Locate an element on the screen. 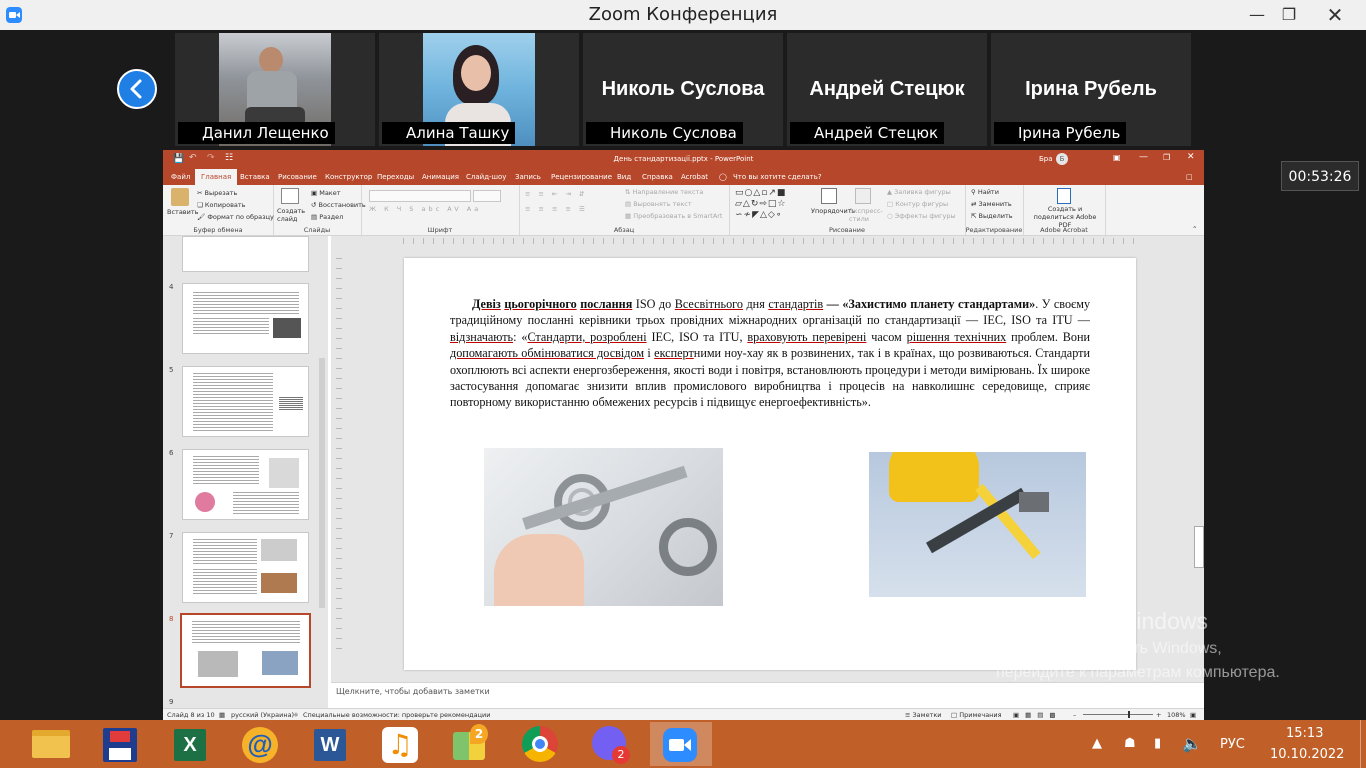 The width and height of the screenshot is (1366, 768). clock-date: 10.10.2022 is located at coordinates (1307, 754).